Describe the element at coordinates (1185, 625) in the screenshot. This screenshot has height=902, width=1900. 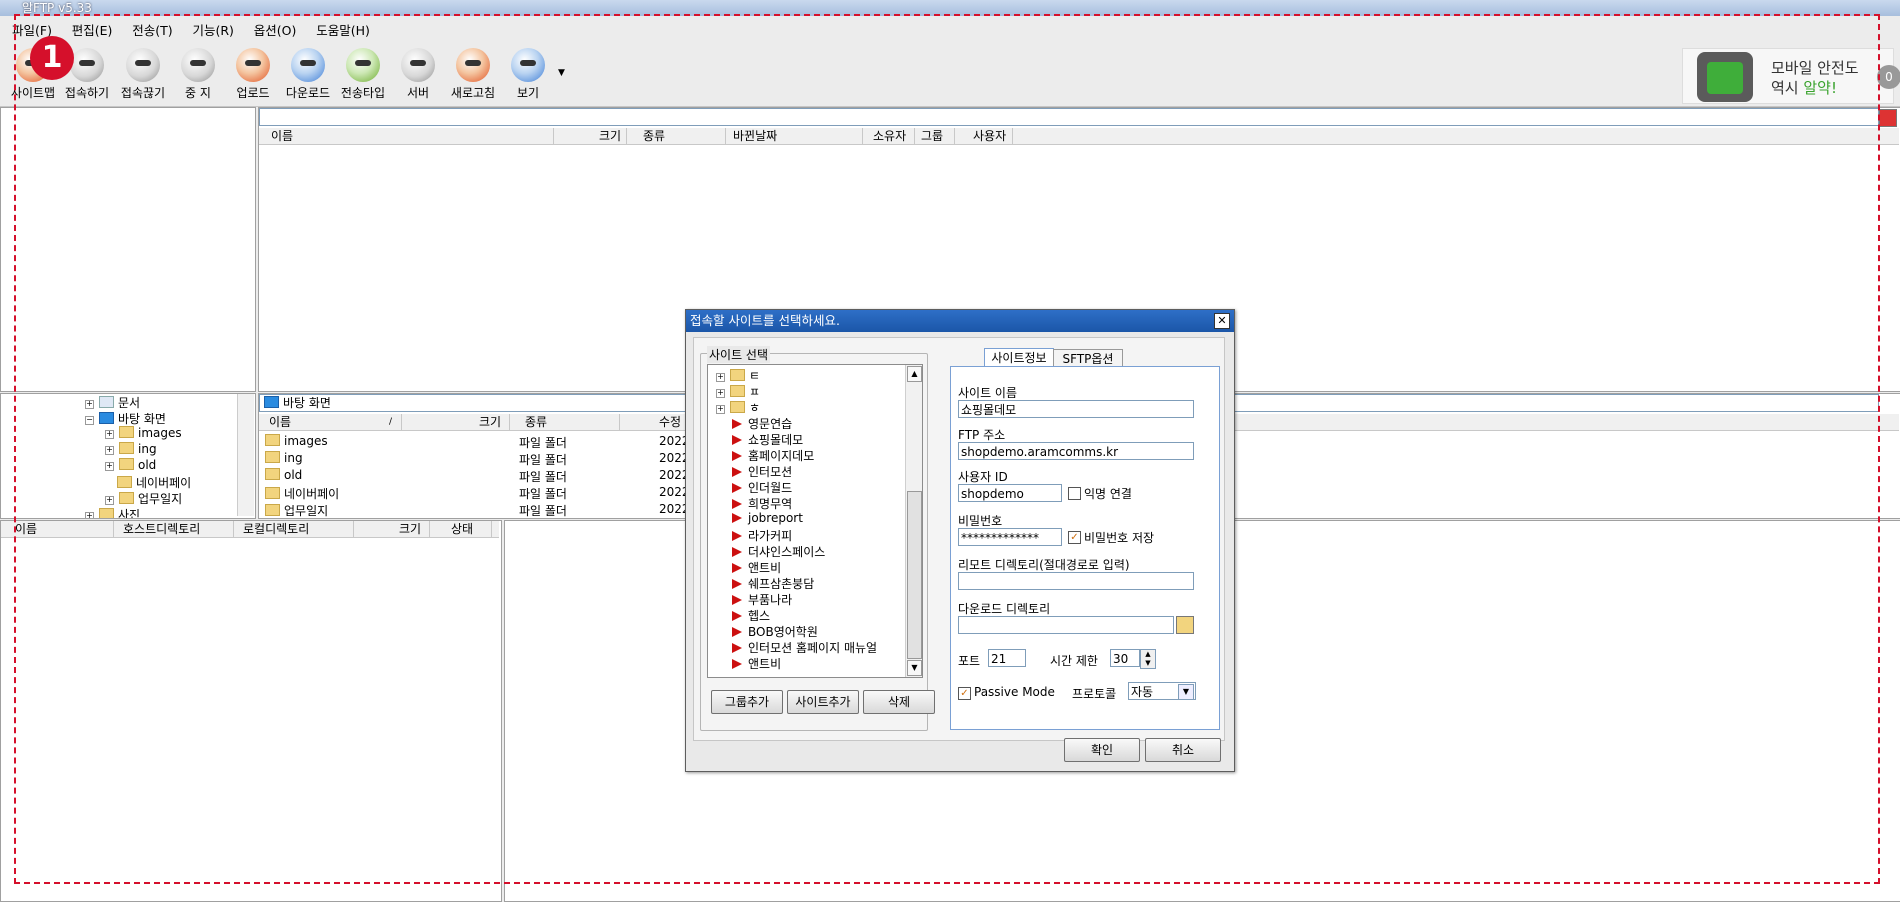
I see `browse-folder-icon` at that location.